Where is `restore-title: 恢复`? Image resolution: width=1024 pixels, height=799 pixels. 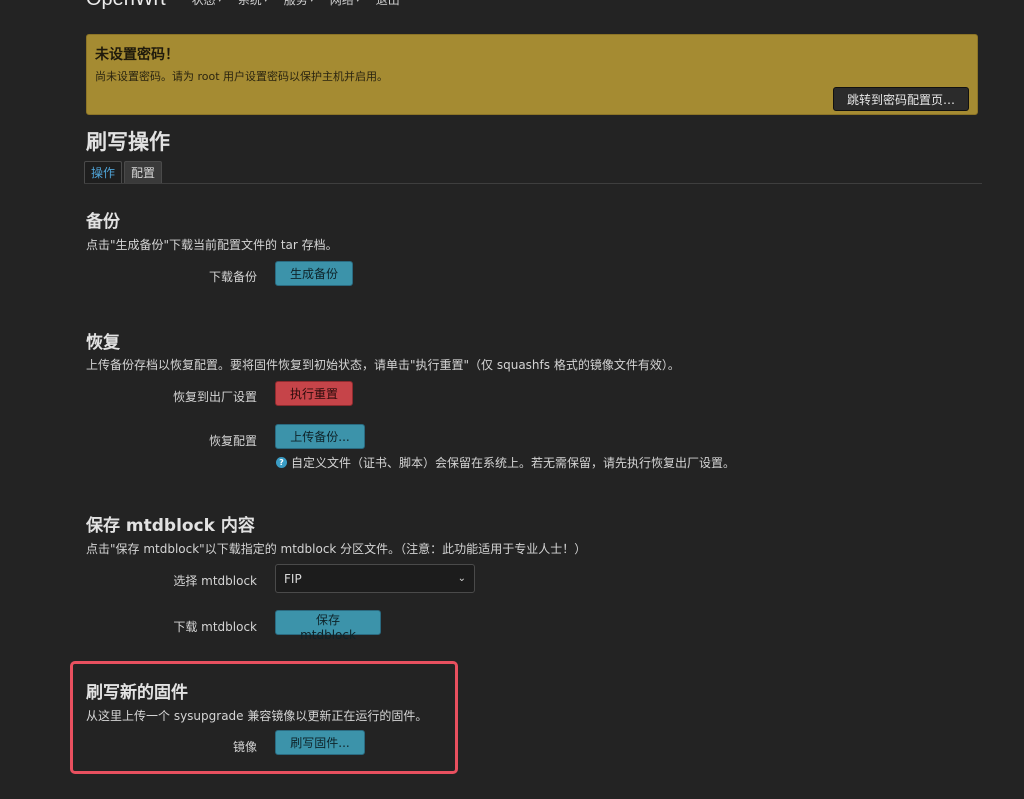 restore-title: 恢复 is located at coordinates (103, 343).